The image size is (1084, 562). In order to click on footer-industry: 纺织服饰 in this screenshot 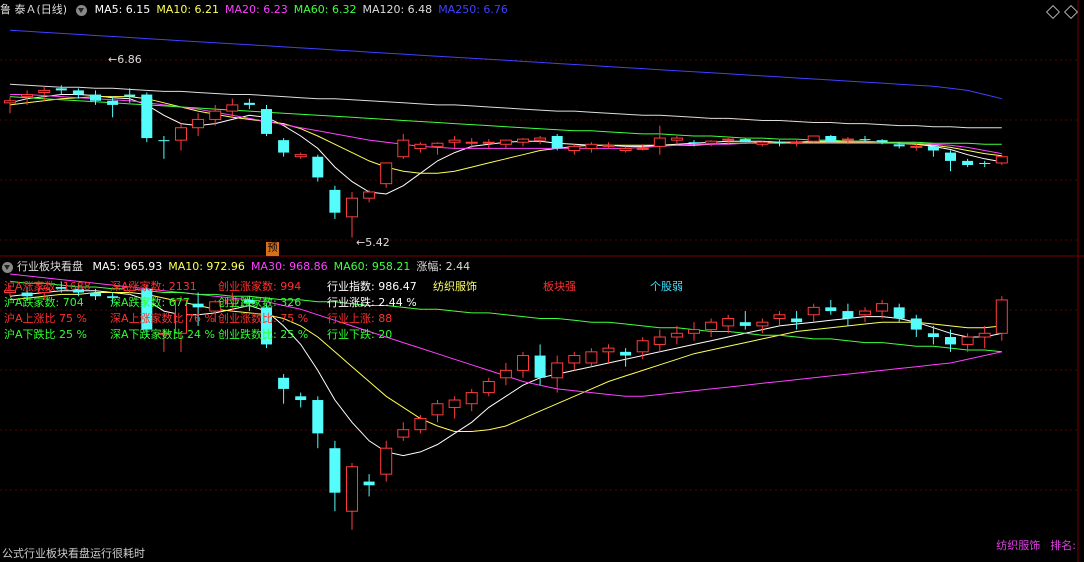, I will do `click(1018, 545)`.